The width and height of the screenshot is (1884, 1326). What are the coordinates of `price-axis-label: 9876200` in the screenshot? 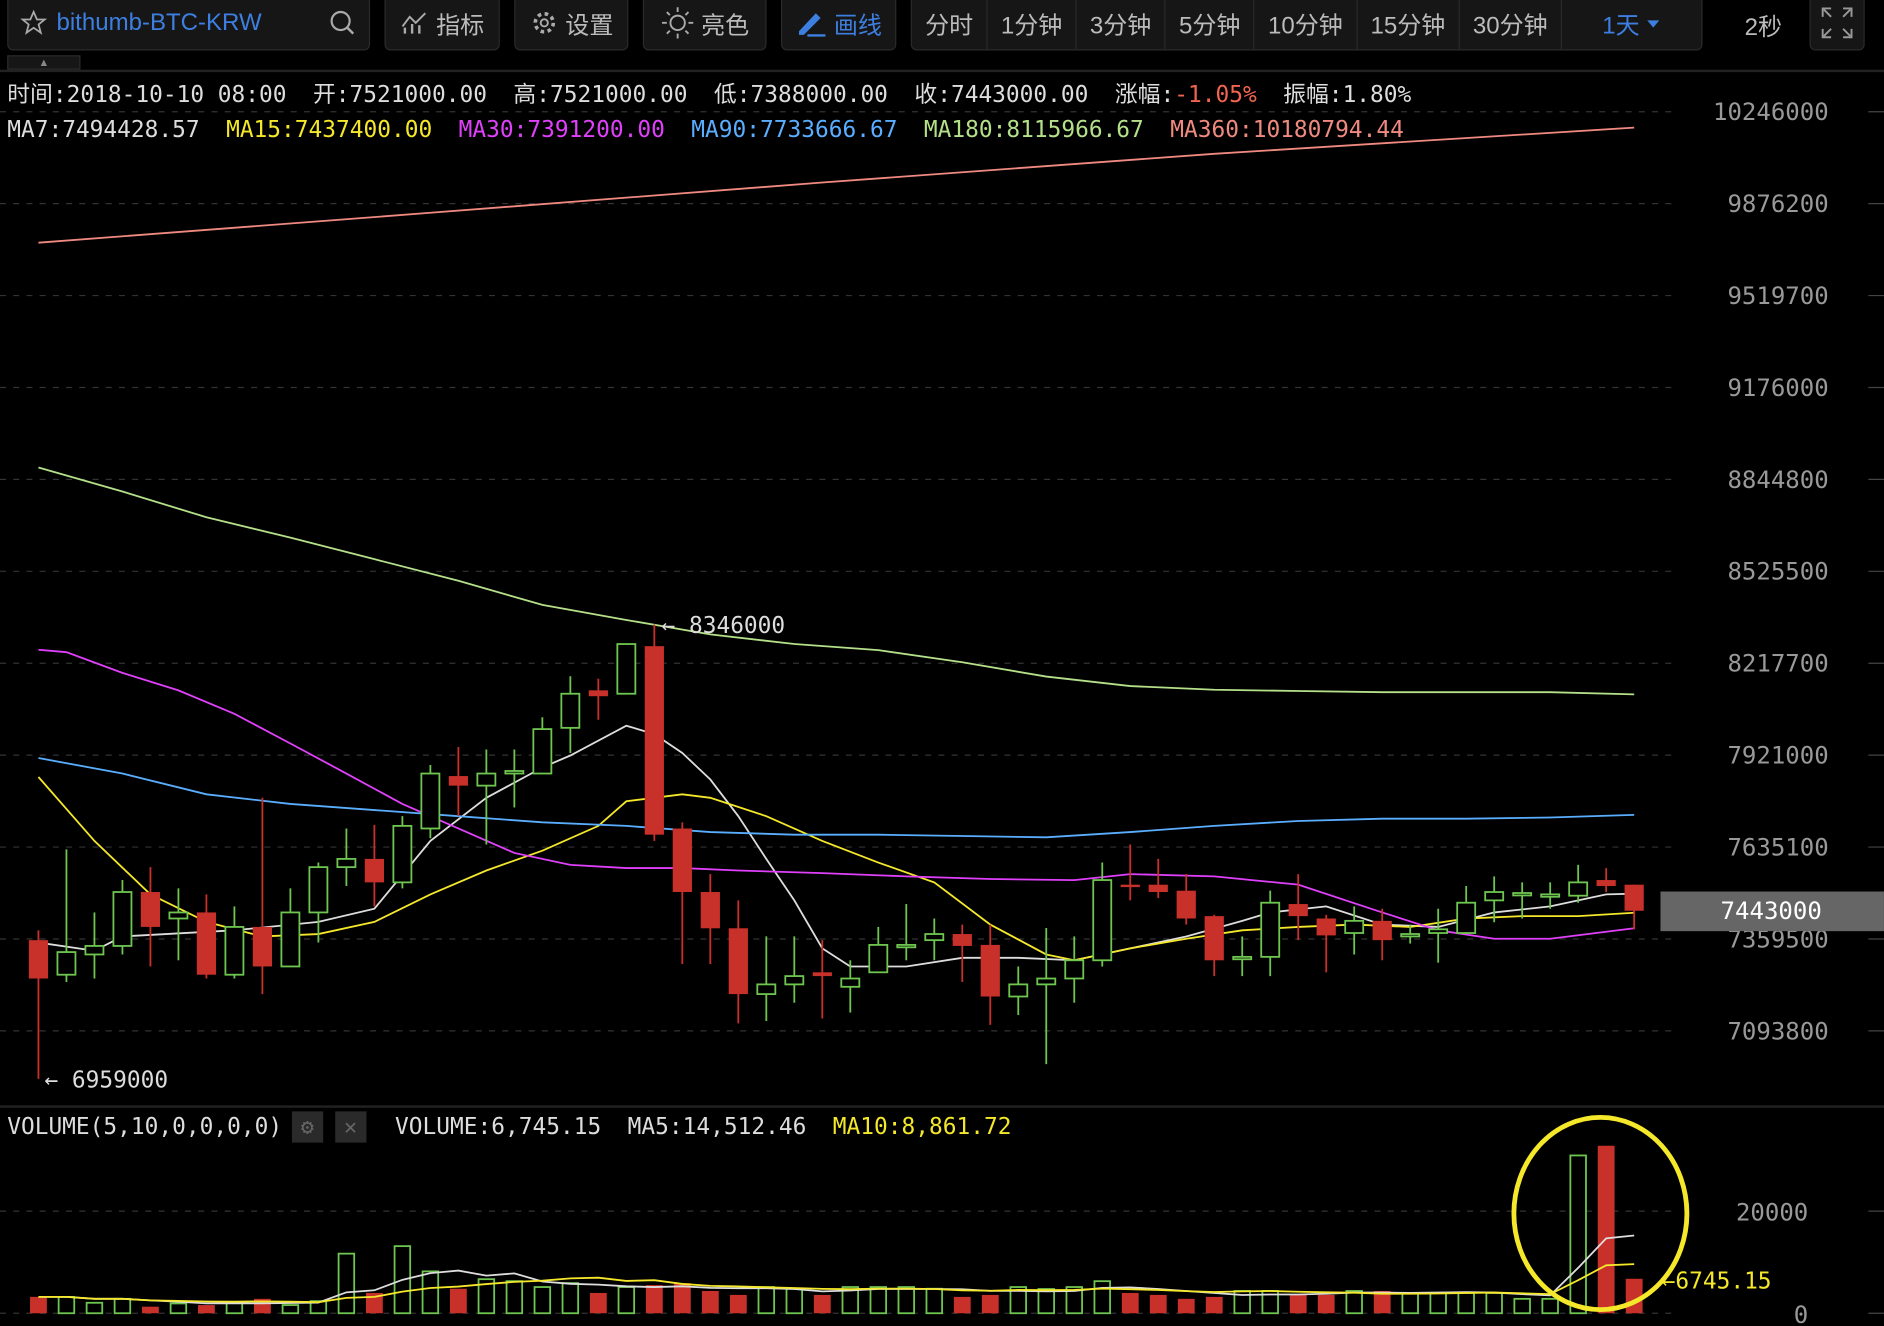 It's located at (1777, 204).